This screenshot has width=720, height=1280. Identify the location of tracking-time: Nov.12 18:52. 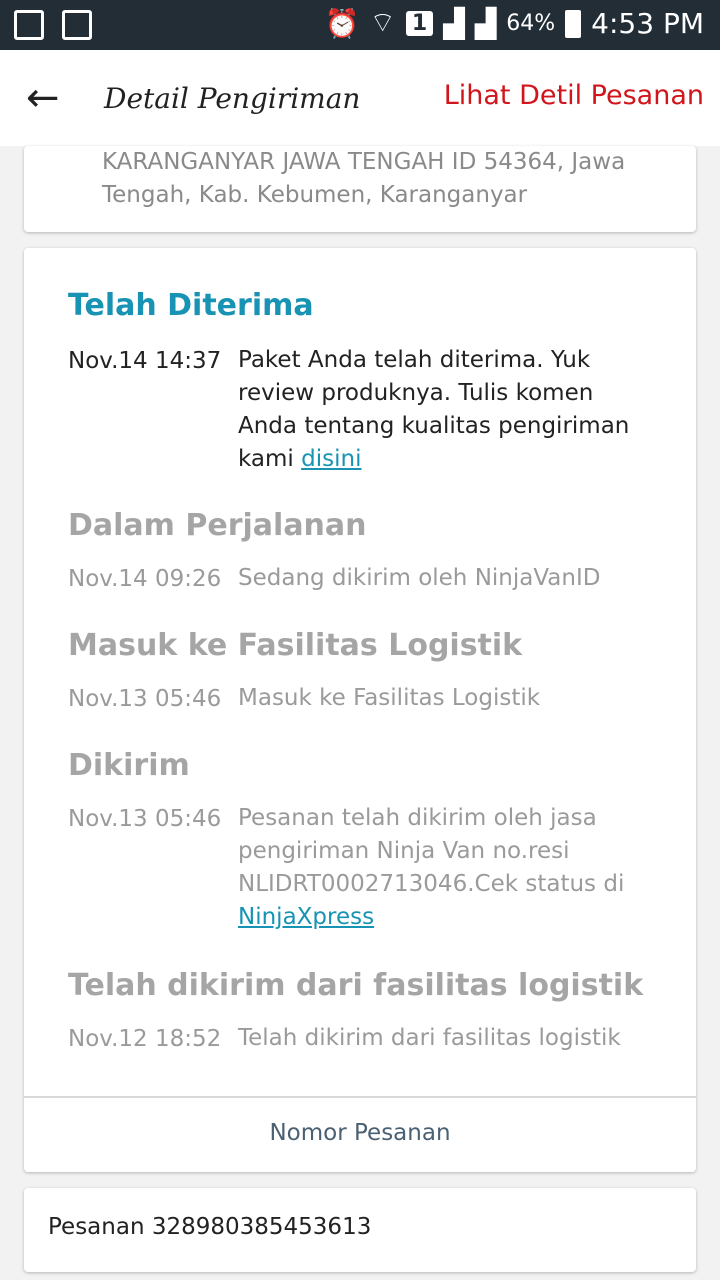
(145, 1039).